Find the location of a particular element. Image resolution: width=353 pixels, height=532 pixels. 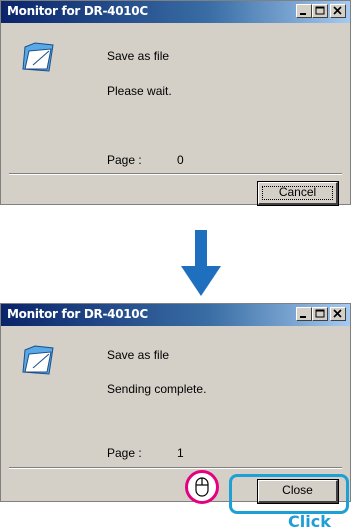

status-message: Please wait. is located at coordinates (139, 91).